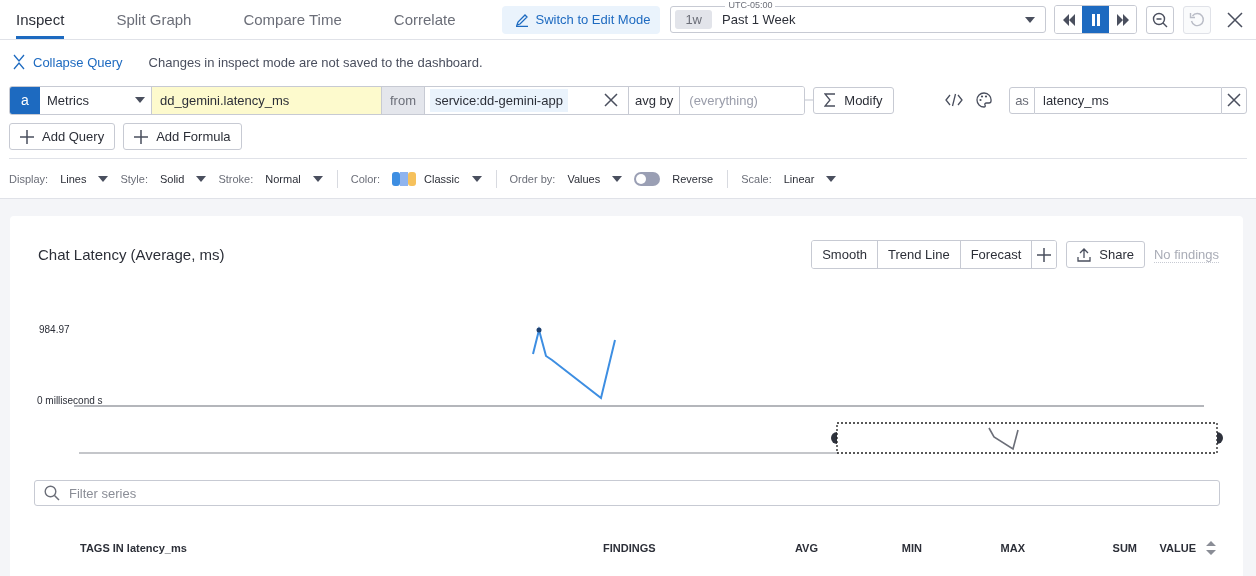  I want to click on pause-button, so click(1096, 19).